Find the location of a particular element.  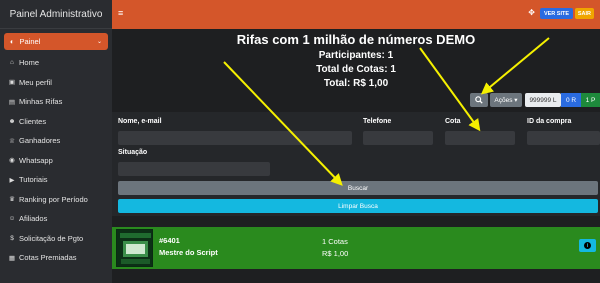

sidebar-item-label: Solicitação de Pgto is located at coordinates (51, 238).